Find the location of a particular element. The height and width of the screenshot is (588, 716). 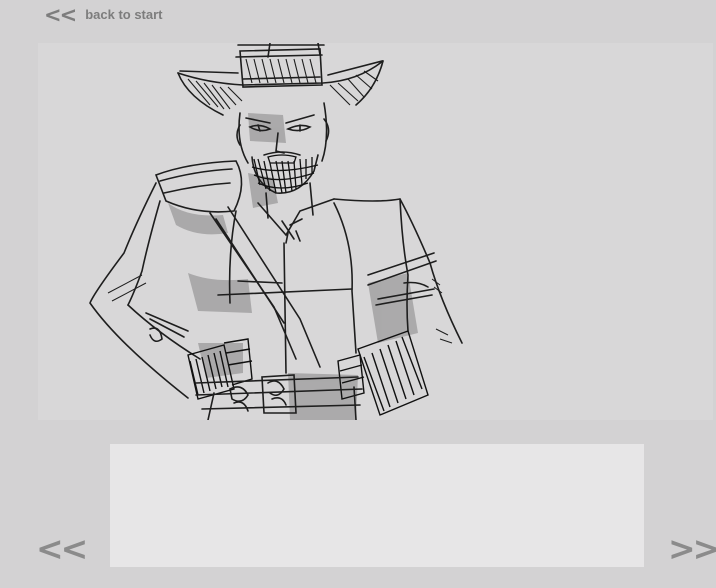

next-page-button: >> is located at coordinates (692, 549).